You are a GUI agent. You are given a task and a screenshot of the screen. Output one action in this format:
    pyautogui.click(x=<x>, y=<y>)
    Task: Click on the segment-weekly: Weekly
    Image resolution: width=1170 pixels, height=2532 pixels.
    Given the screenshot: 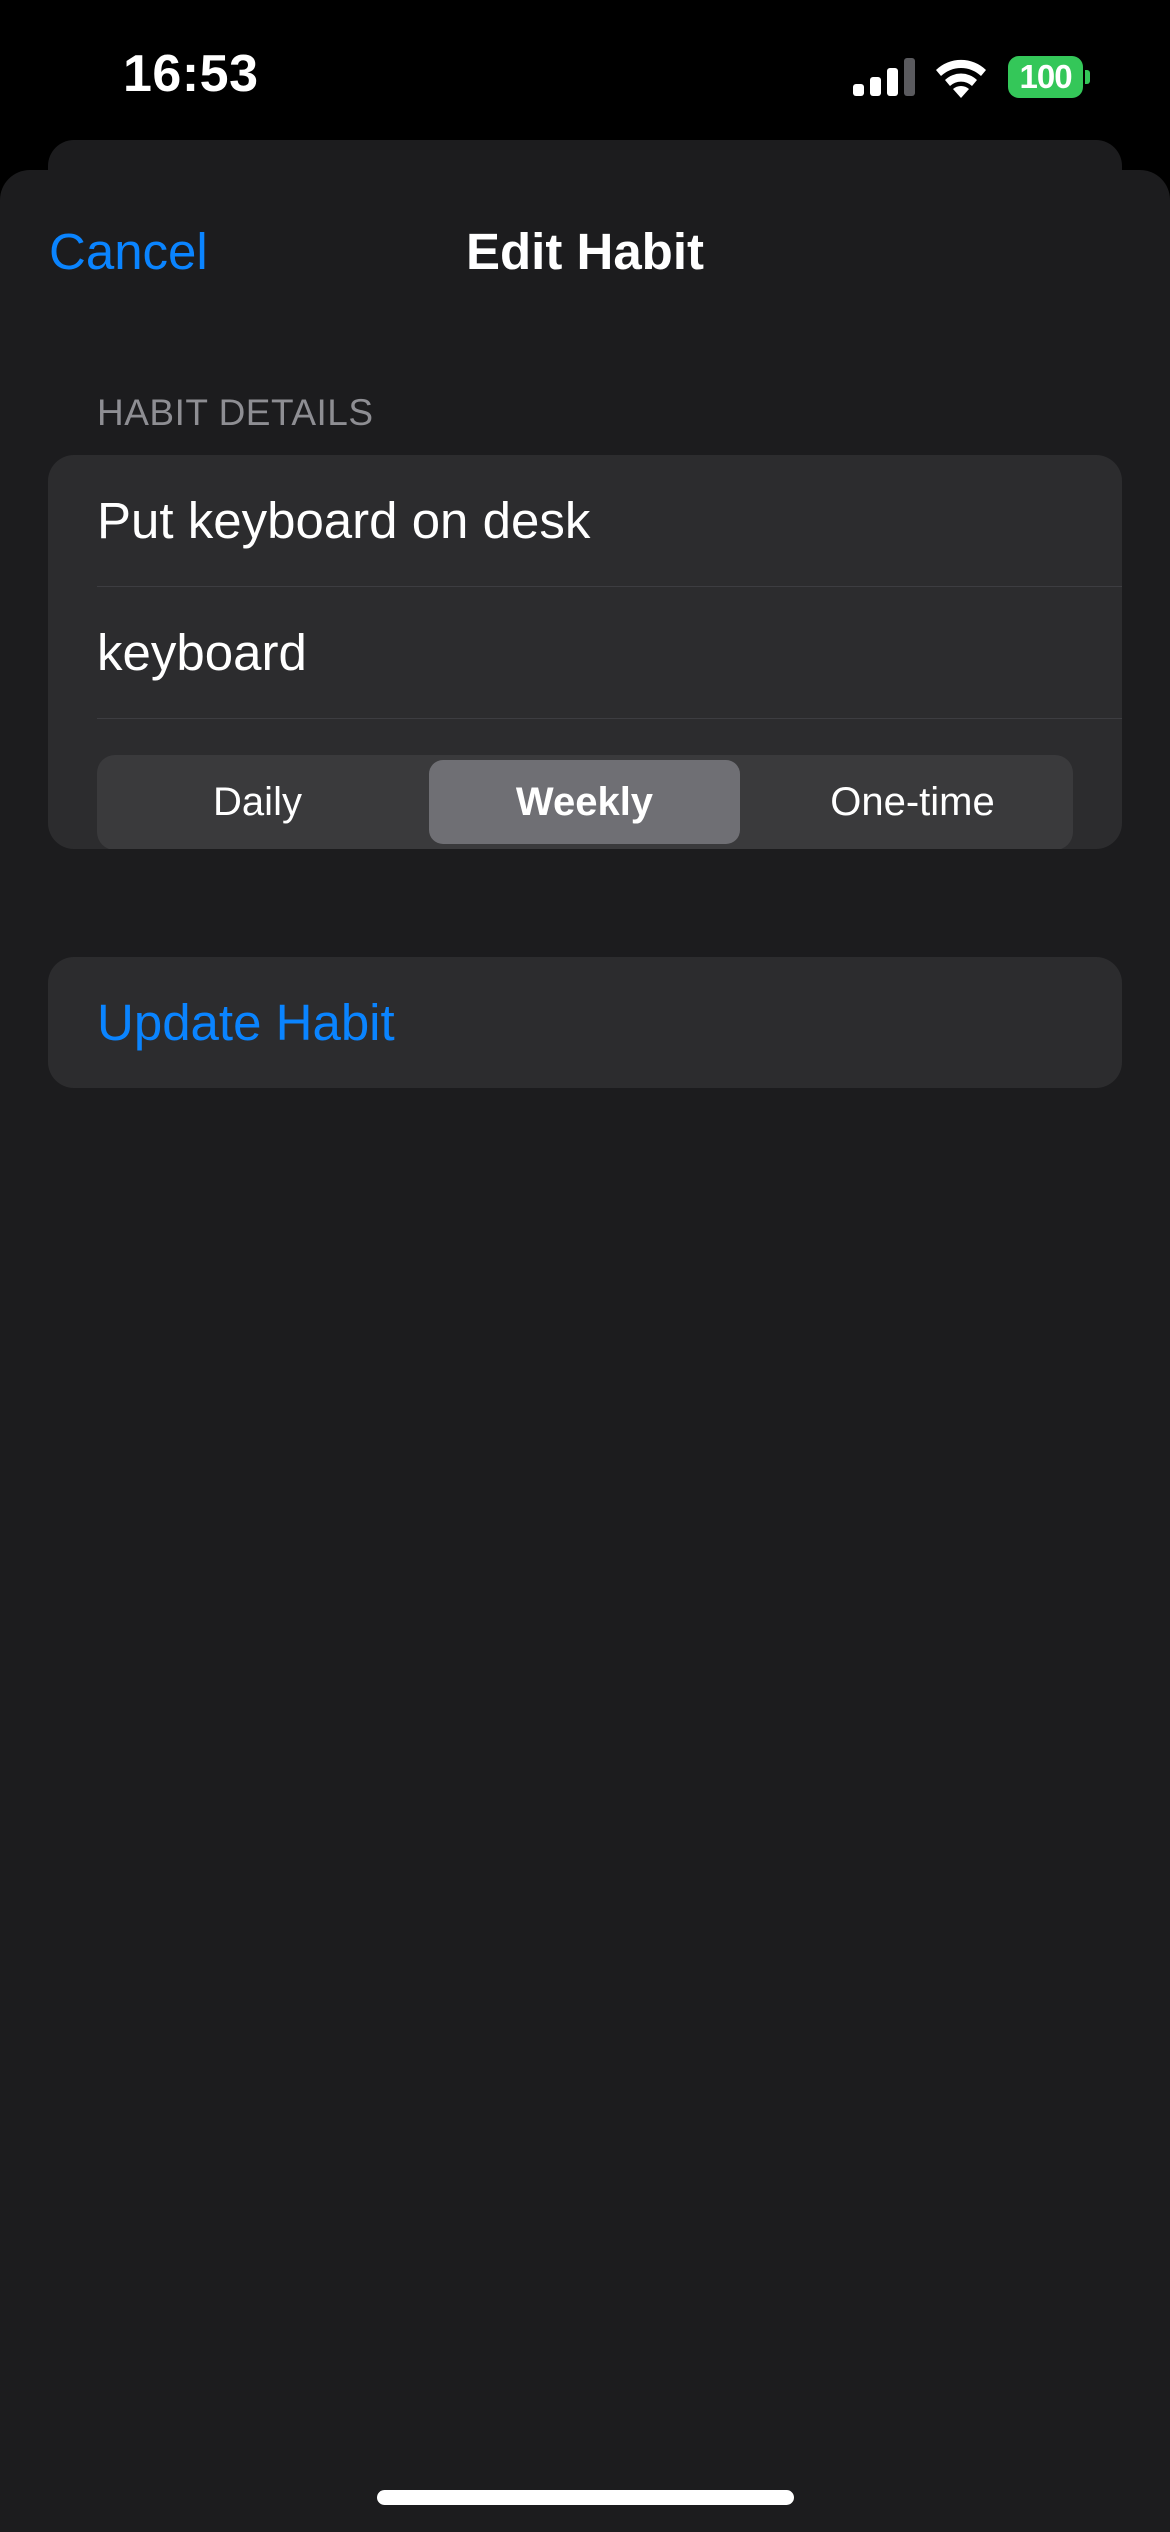 What is the action you would take?
    pyautogui.click(x=584, y=802)
    